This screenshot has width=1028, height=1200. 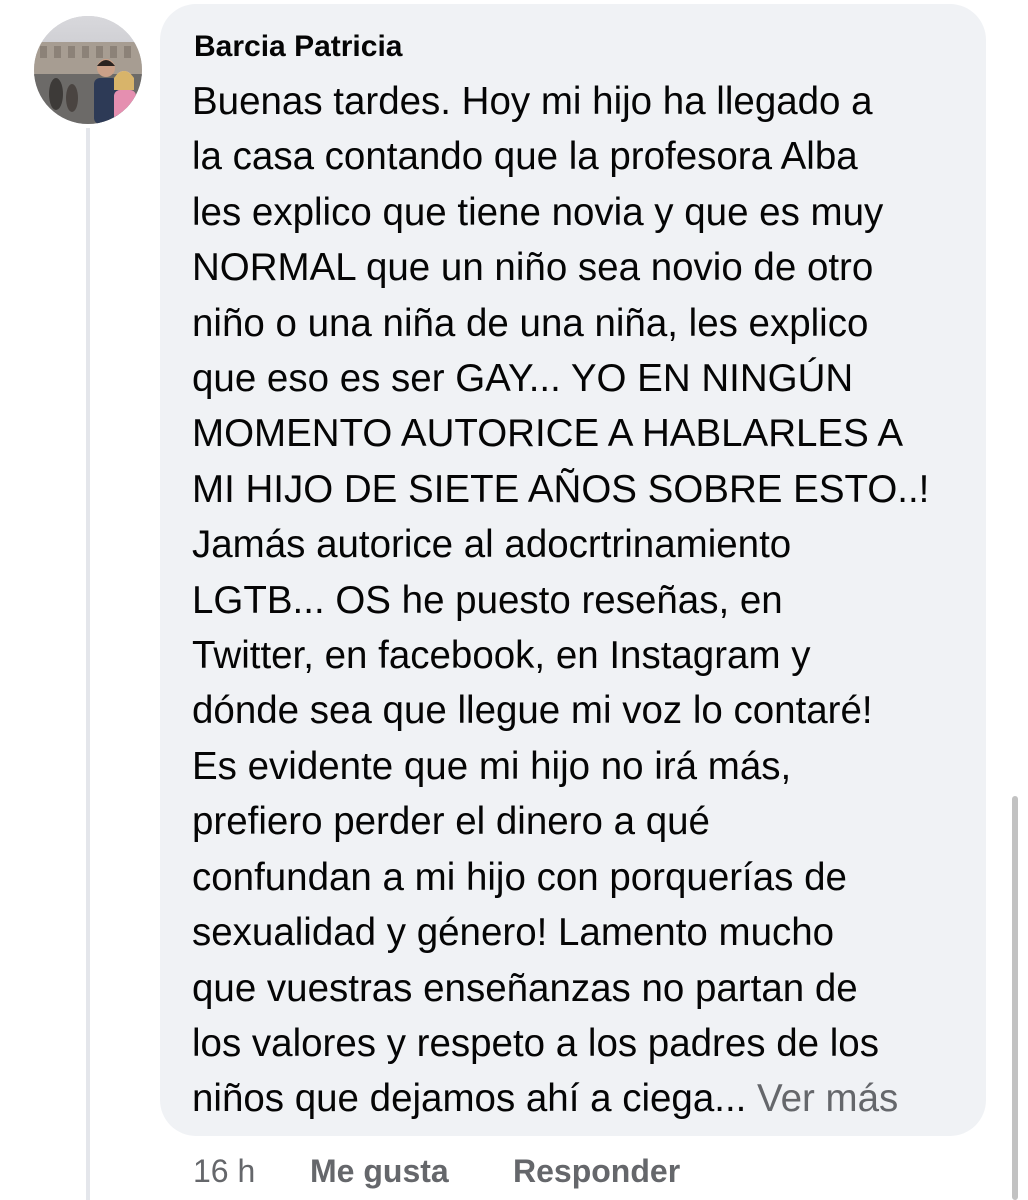 I want to click on comment-line: MOMENTO AUTORICE A HABLARLES A, so click(x=548, y=434).